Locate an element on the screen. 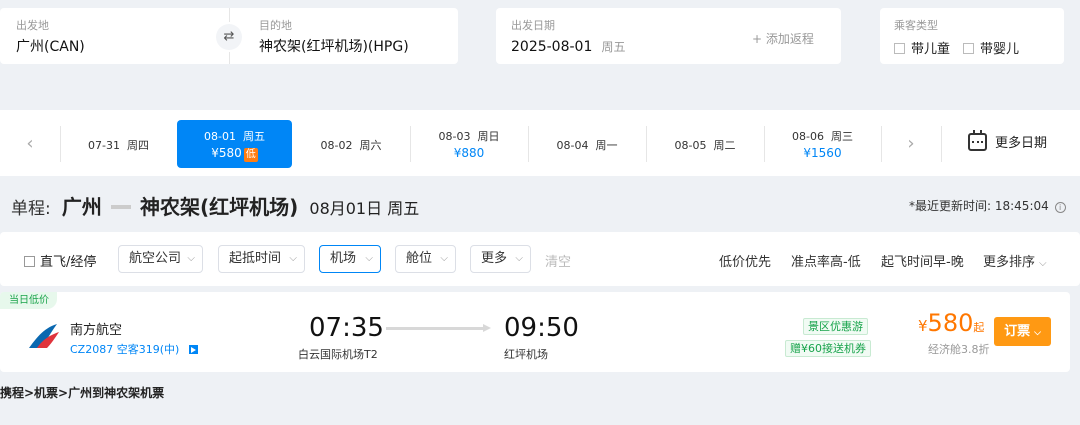 The image size is (1080, 425). infant-label: 带婴儿 is located at coordinates (1000, 49).